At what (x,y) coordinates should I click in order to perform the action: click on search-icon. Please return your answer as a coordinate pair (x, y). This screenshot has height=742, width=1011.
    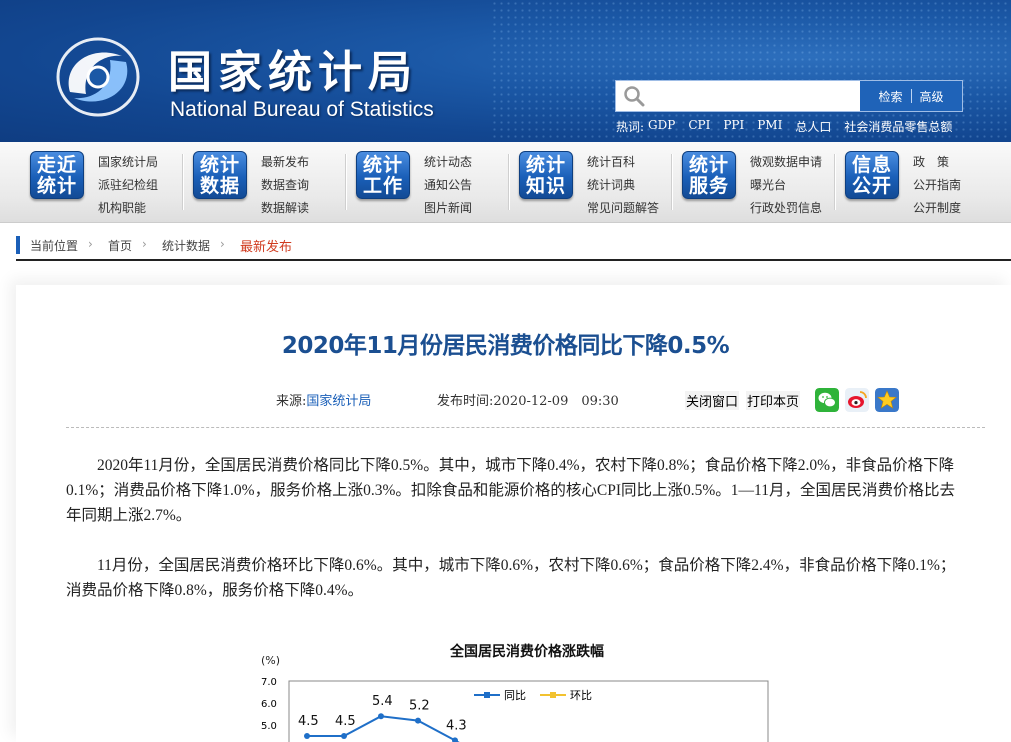
    Looking at the image, I should click on (634, 96).